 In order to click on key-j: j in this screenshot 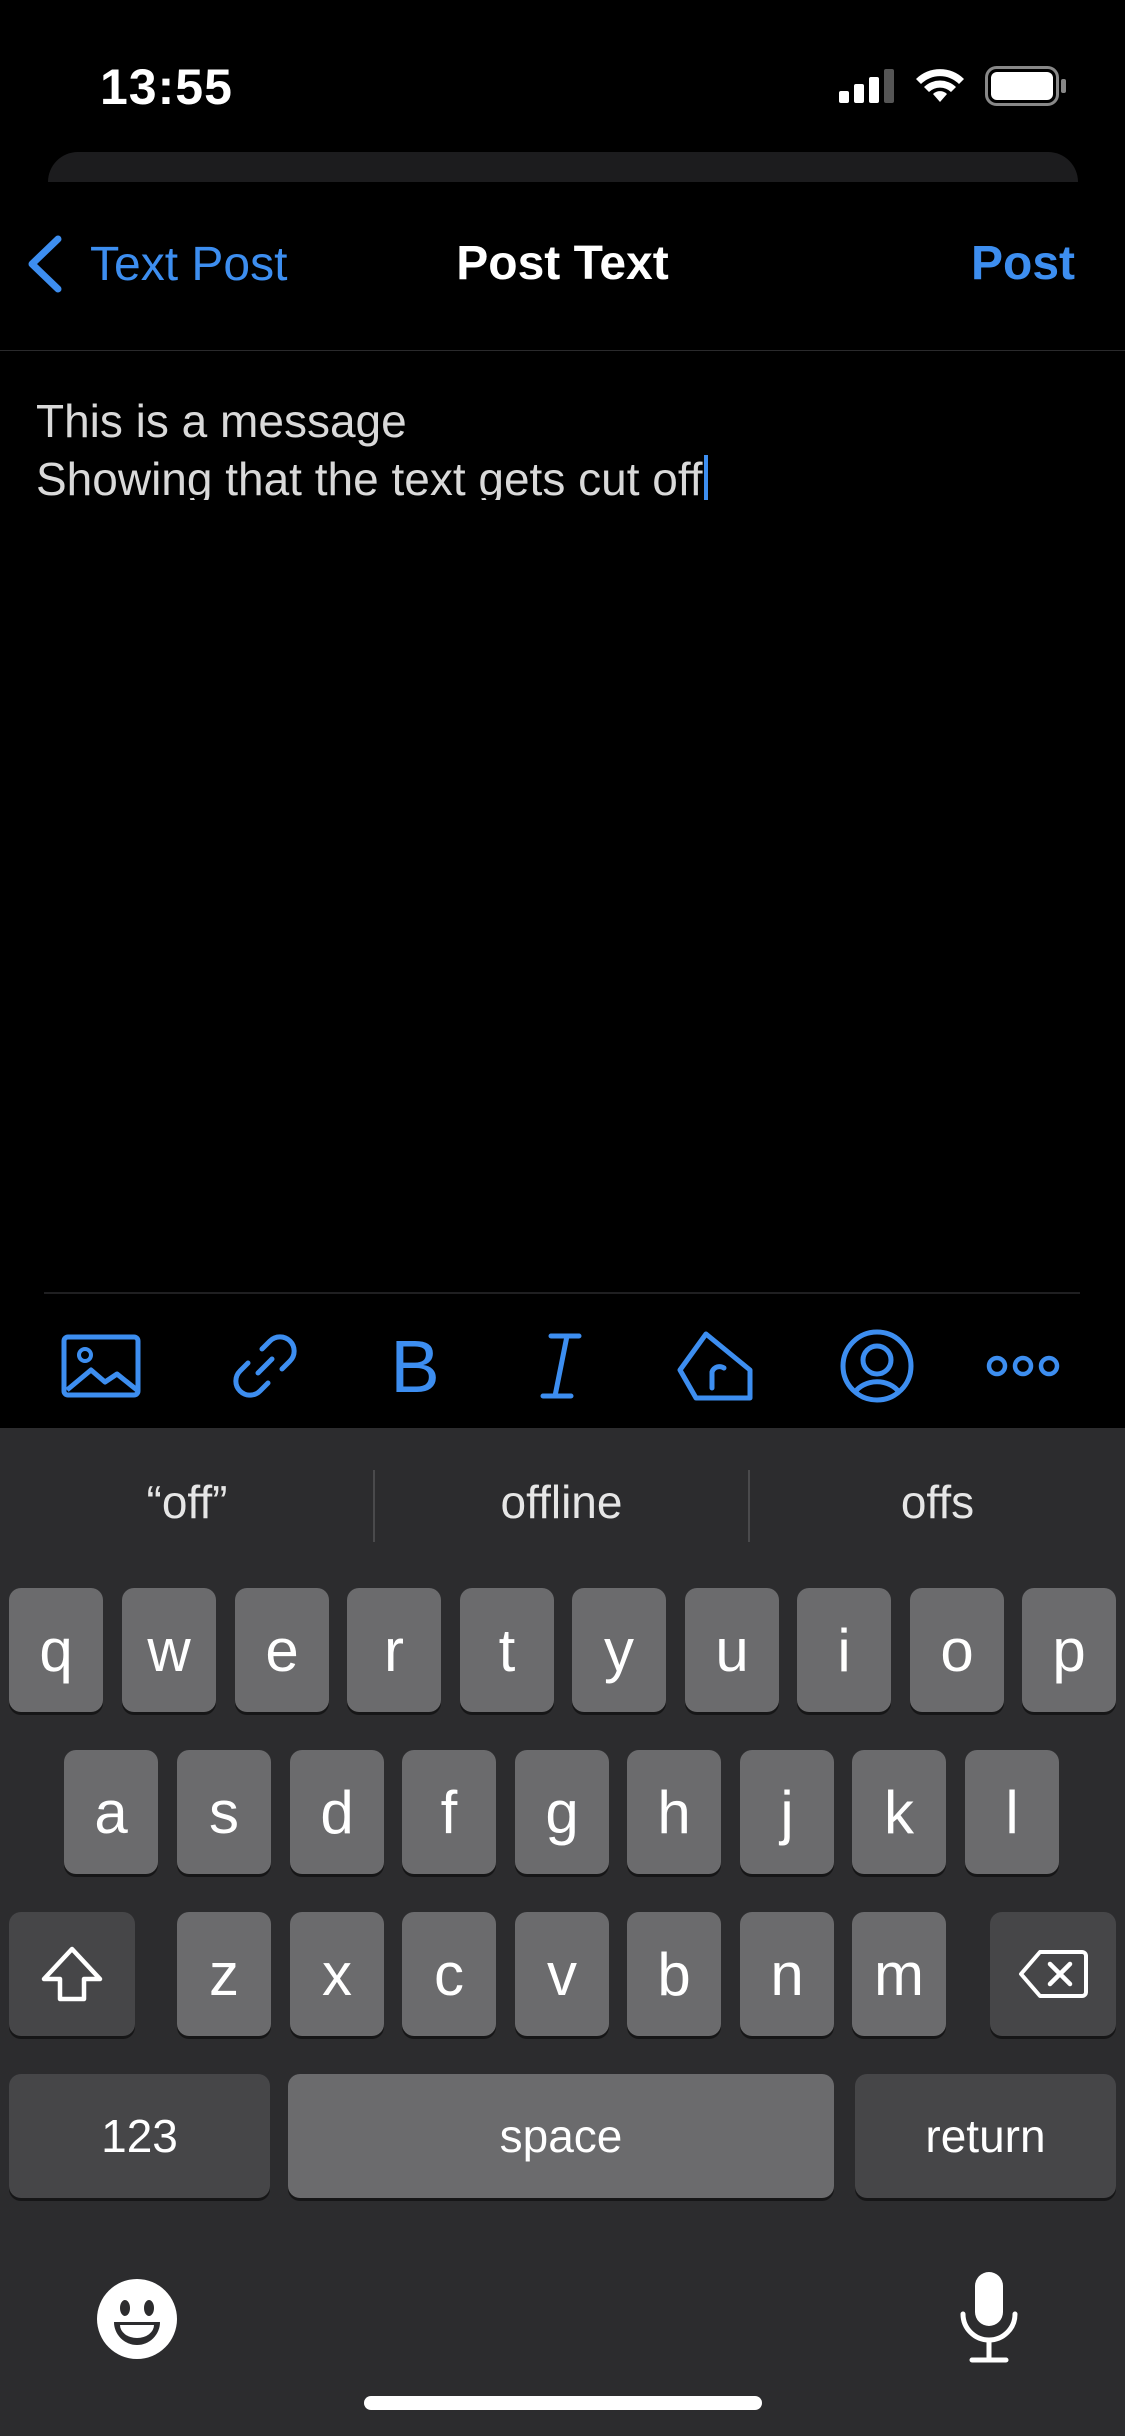, I will do `click(787, 1812)`.